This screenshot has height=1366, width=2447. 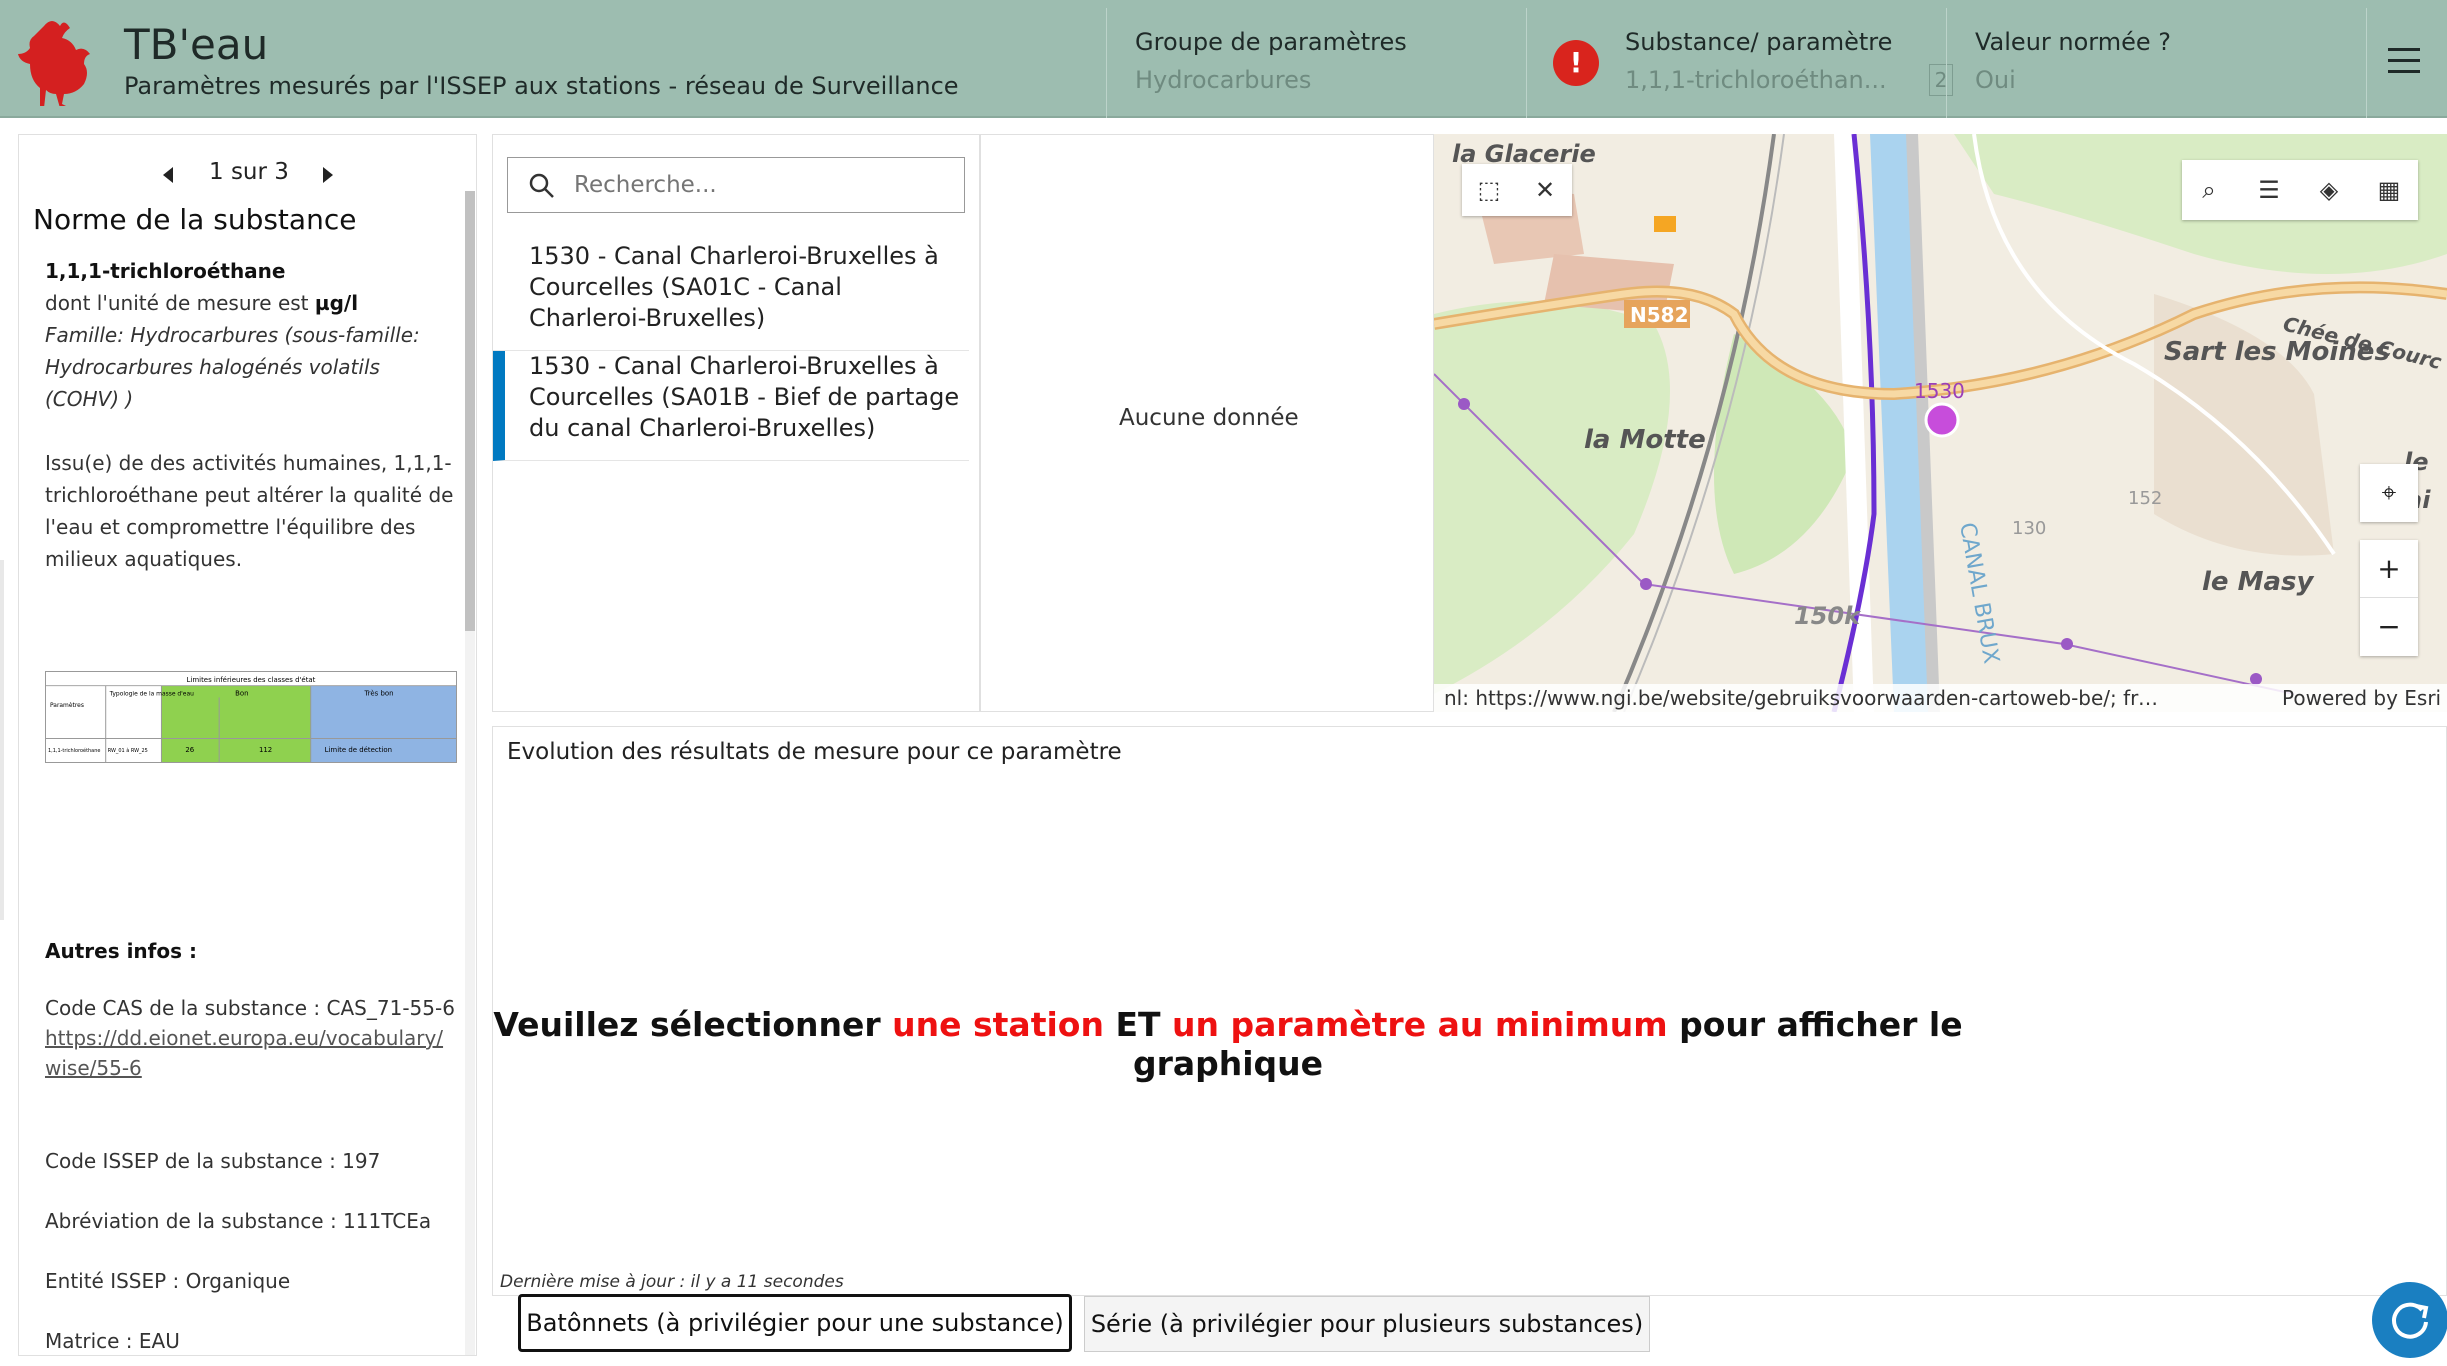 What do you see at coordinates (1517, 190) in the screenshot?
I see `map-select-tools: ⬚ ✕` at bounding box center [1517, 190].